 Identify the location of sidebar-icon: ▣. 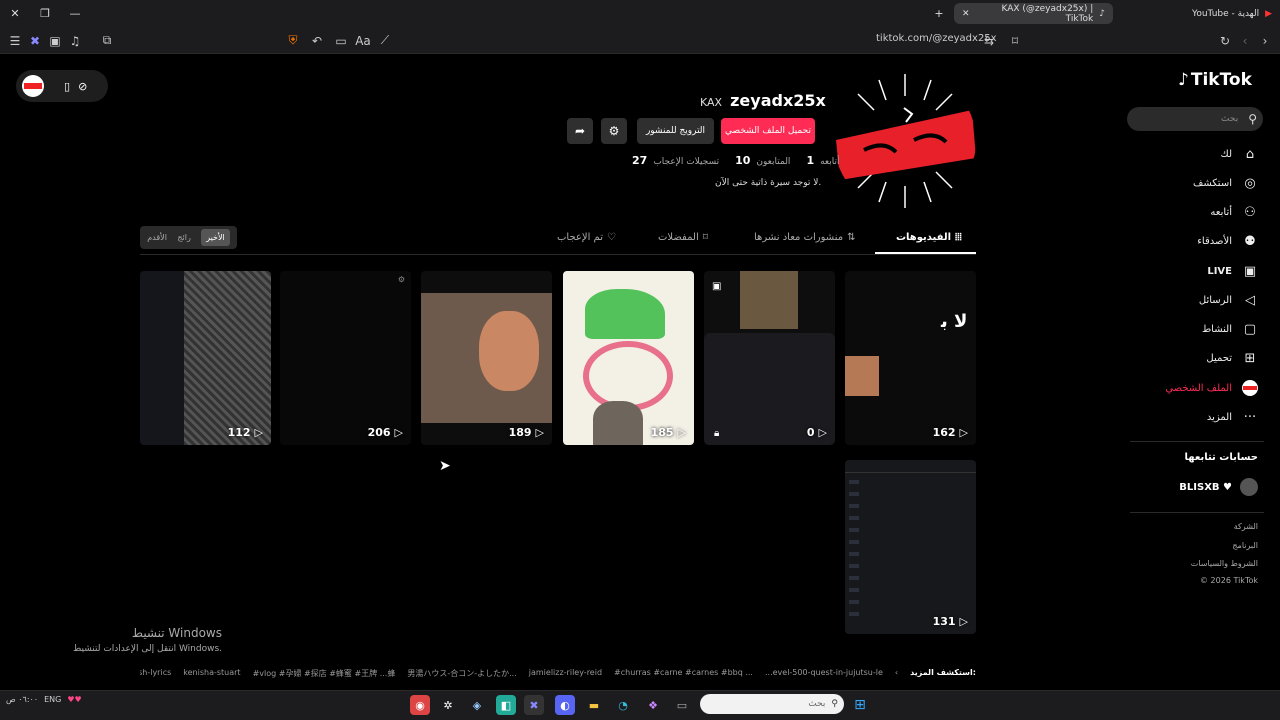
(55, 40).